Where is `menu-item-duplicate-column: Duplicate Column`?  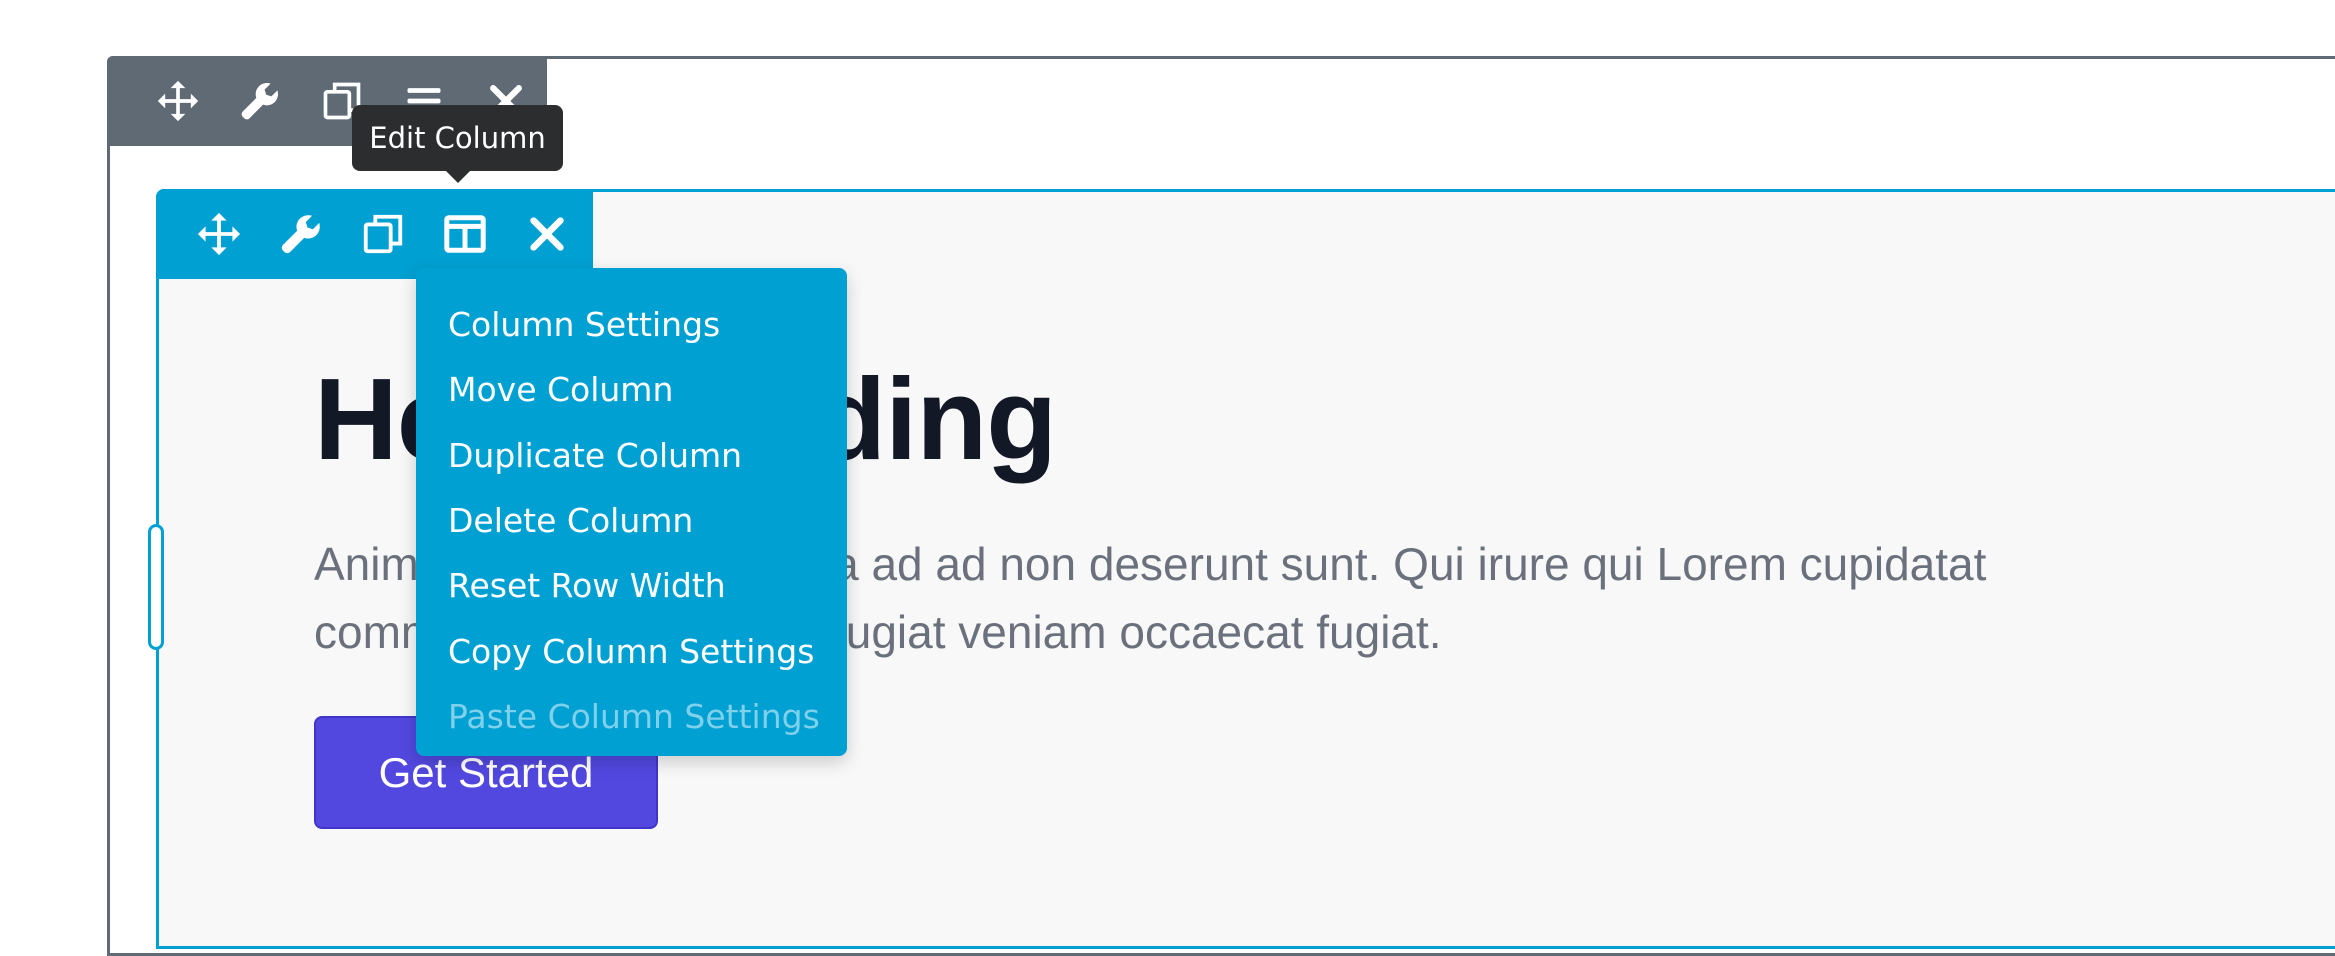
menu-item-duplicate-column: Duplicate Column is located at coordinates (631, 455).